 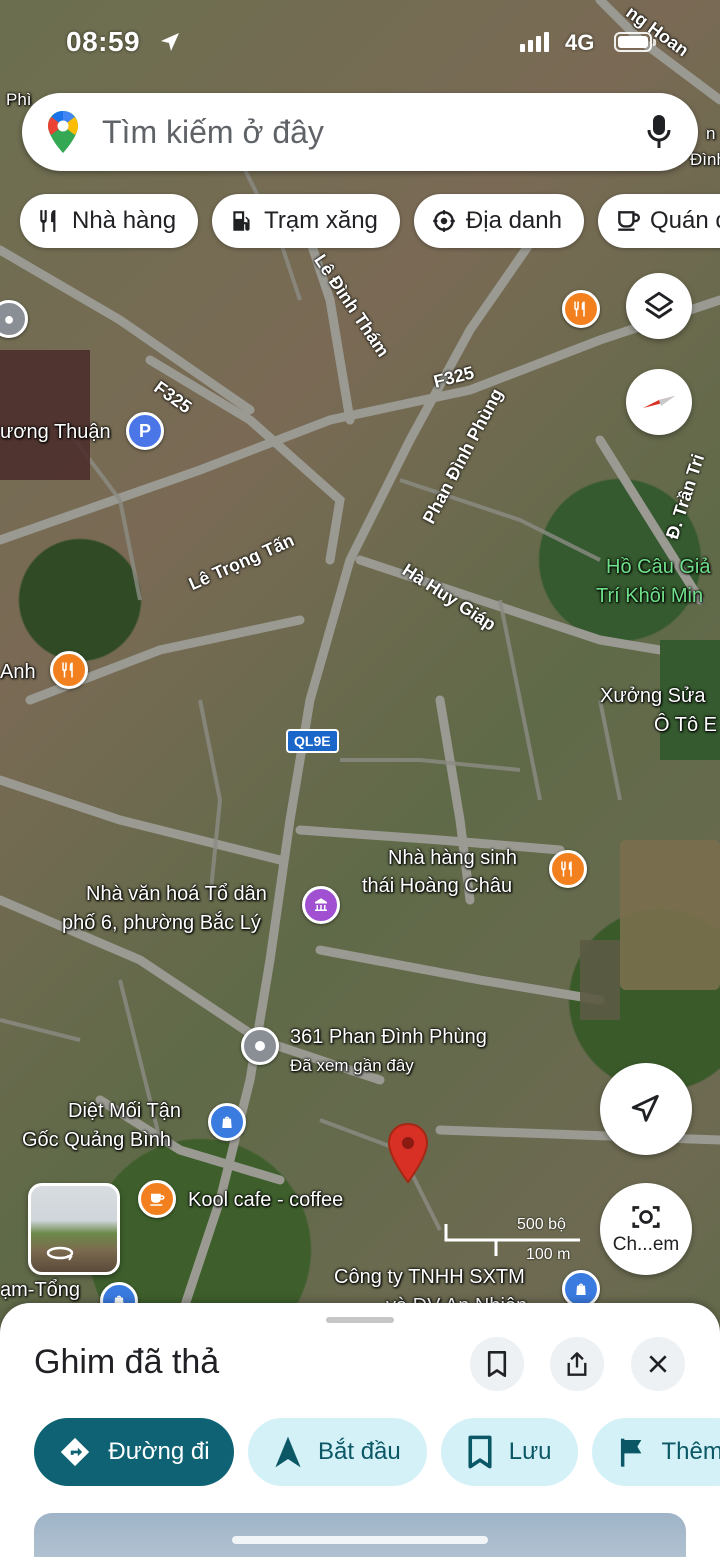 I want to click on place-label: Đình, so click(x=705, y=159).